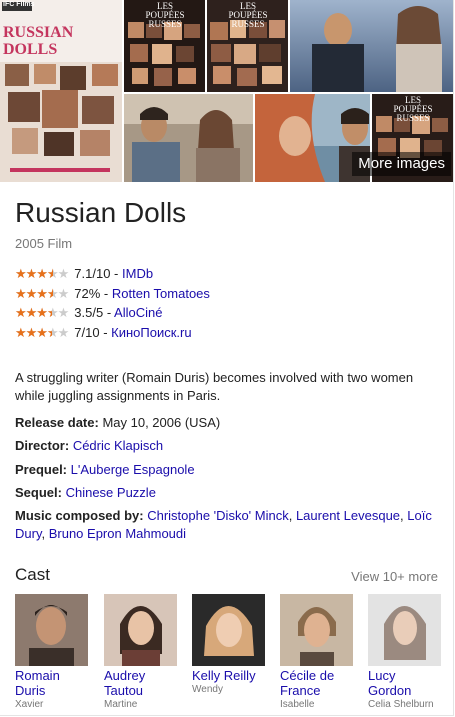  I want to click on fact-label: Sequel:, so click(38, 492).